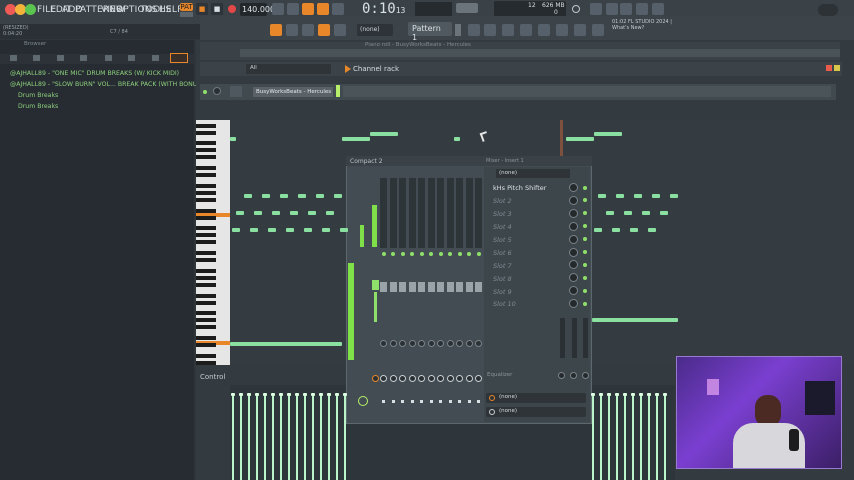 The width and height of the screenshot is (854, 480). I want to click on mixer-send-knob, so click(363, 401).